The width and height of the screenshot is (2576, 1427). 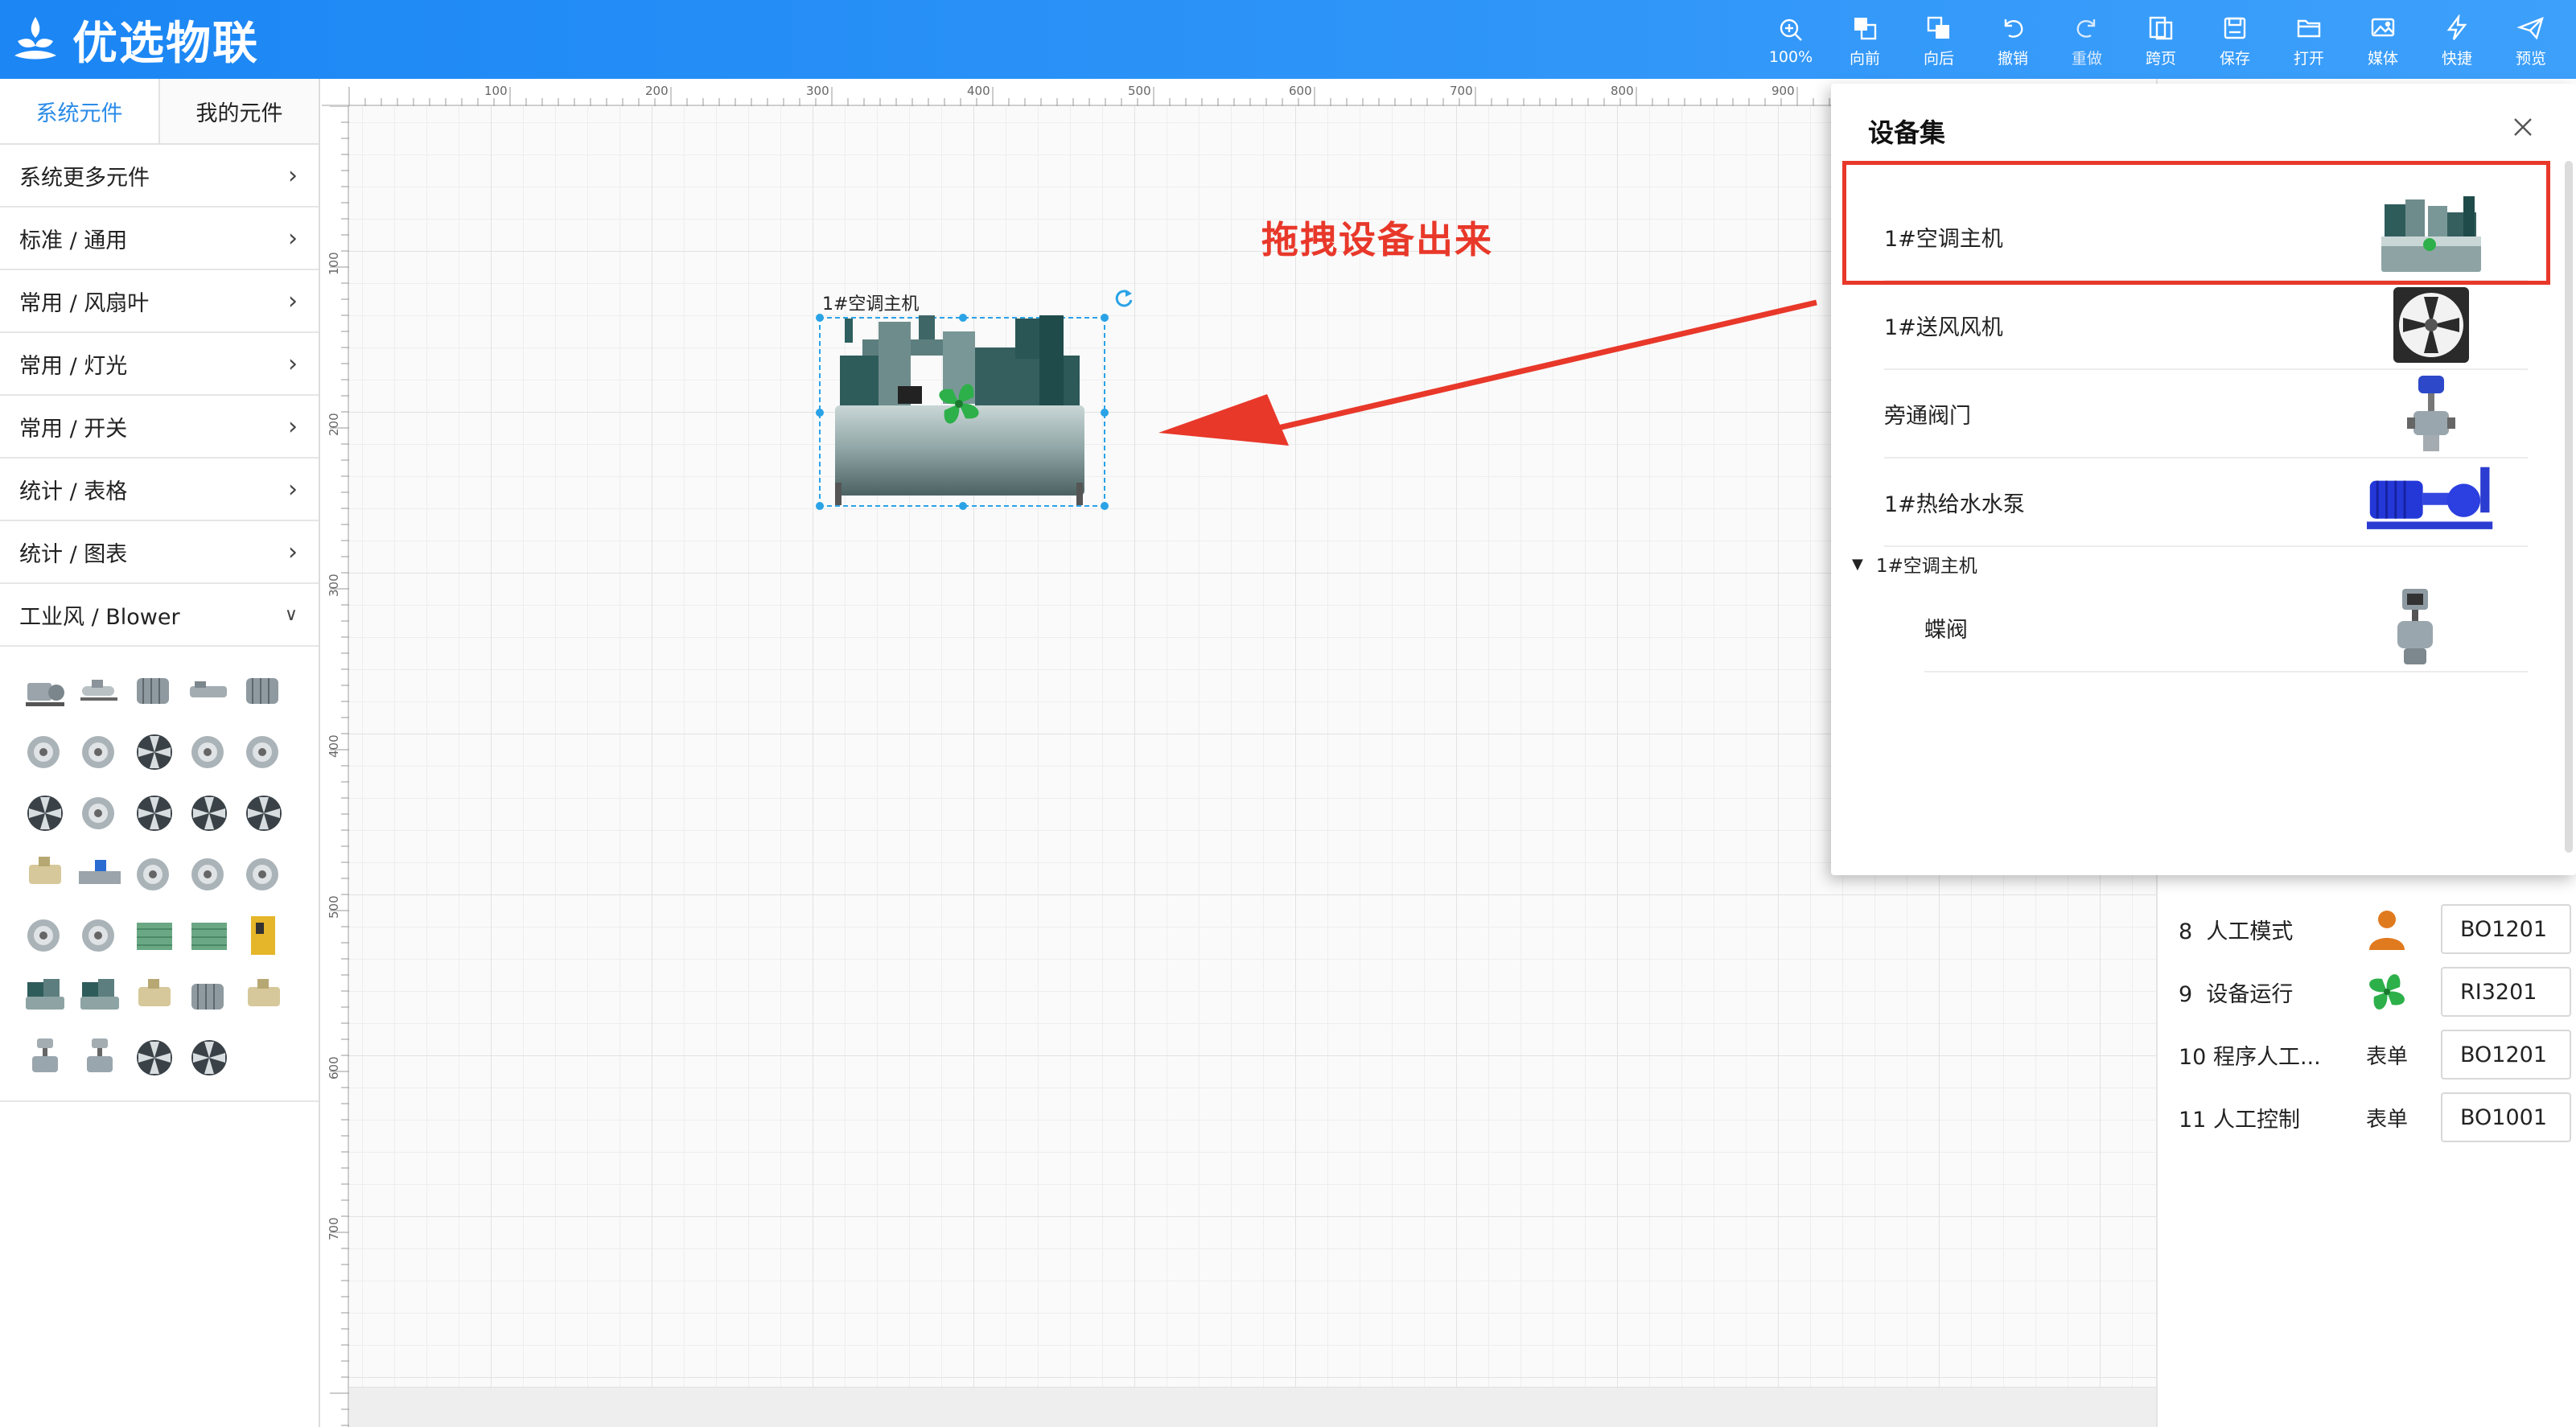 What do you see at coordinates (2367, 929) in the screenshot?
I see `property-row: 8 人工模式 BO1201` at bounding box center [2367, 929].